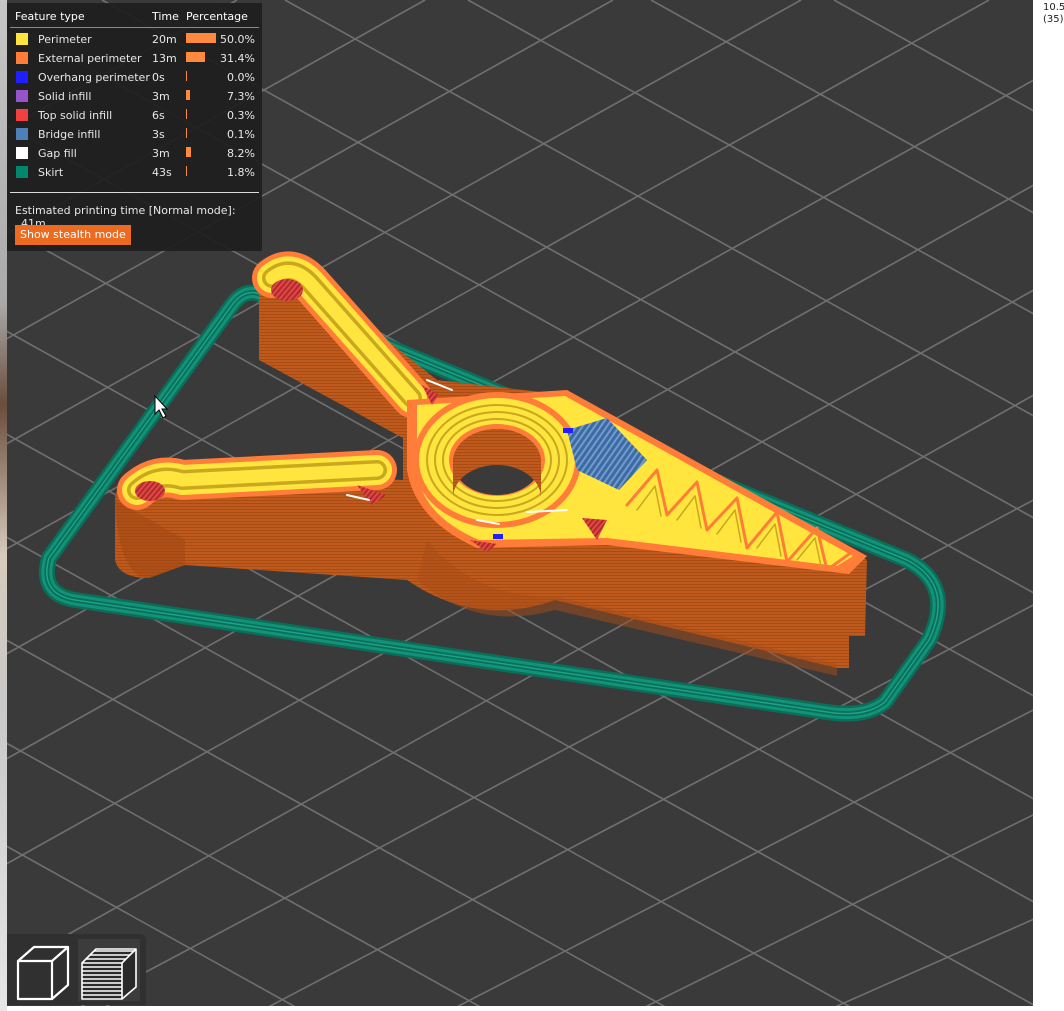  What do you see at coordinates (165, 16) in the screenshot?
I see `time-header: Time` at bounding box center [165, 16].